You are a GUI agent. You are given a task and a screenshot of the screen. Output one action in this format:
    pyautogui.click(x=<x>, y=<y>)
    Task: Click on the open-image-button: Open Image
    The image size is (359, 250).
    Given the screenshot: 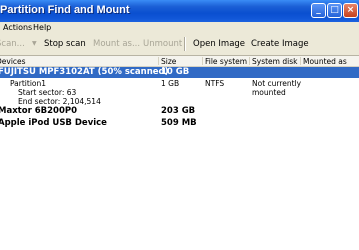 What is the action you would take?
    pyautogui.click(x=219, y=44)
    